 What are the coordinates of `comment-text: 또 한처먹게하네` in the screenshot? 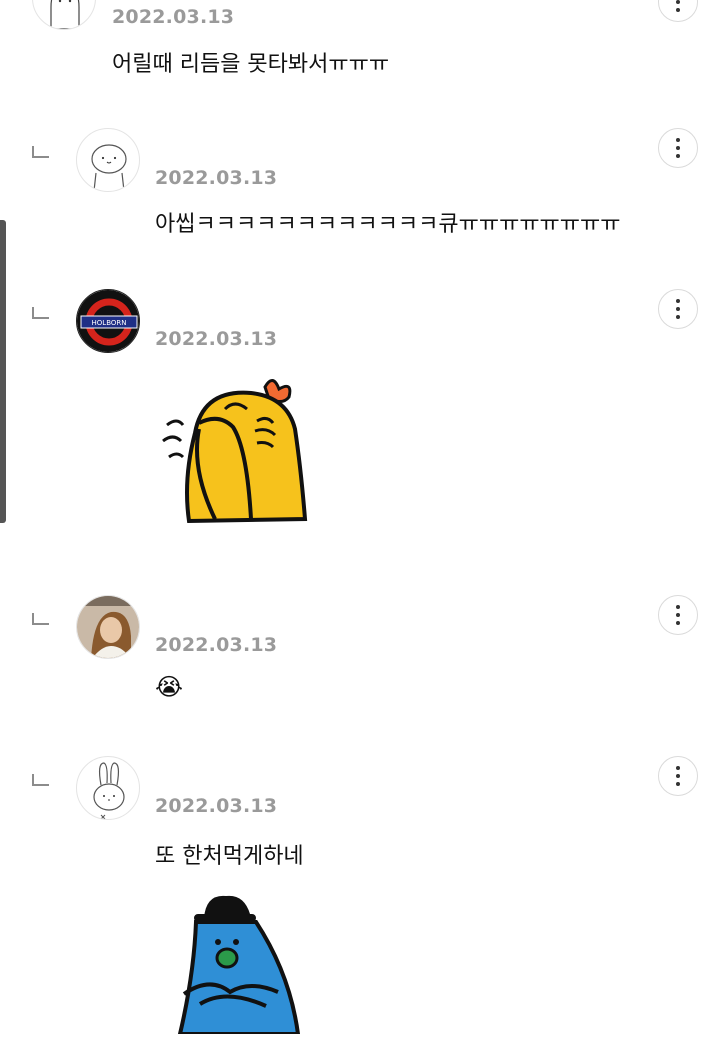 It's located at (229, 856).